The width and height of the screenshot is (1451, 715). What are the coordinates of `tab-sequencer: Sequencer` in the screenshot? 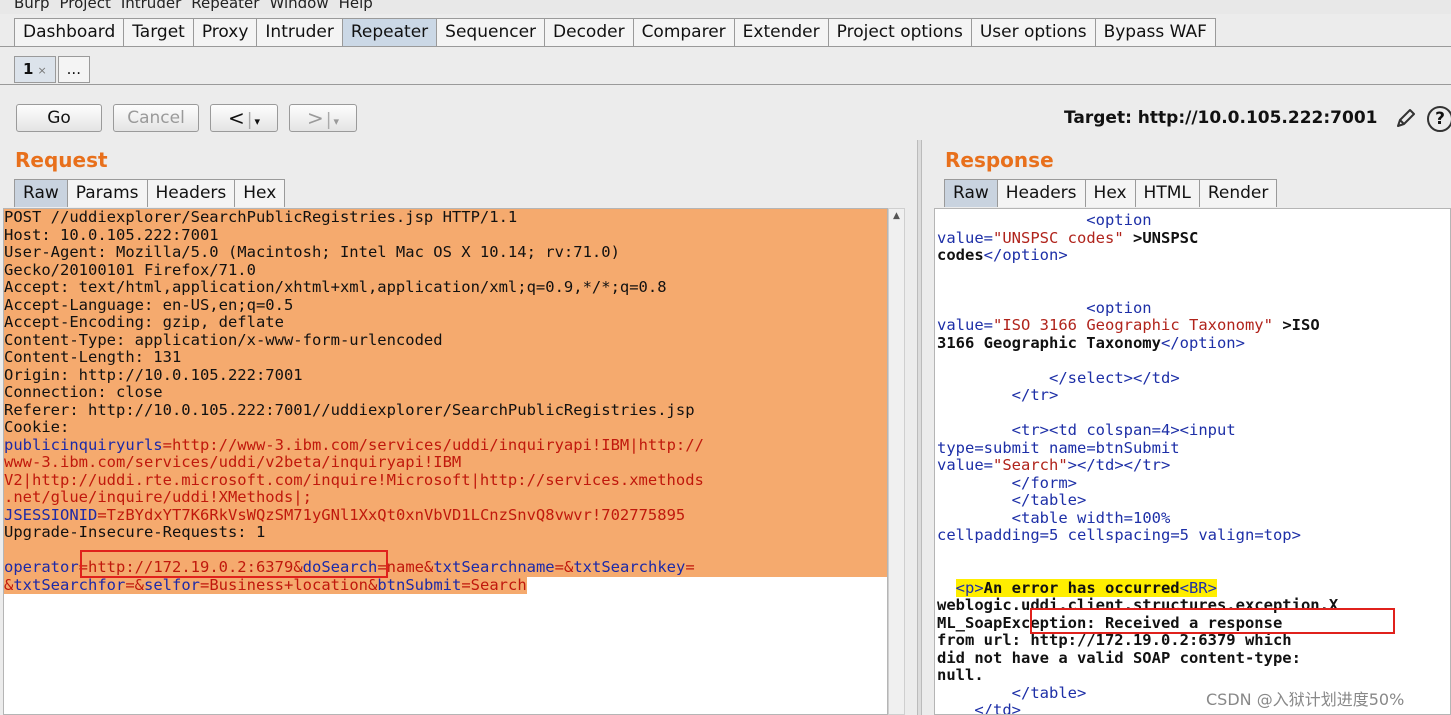 It's located at (491, 32).